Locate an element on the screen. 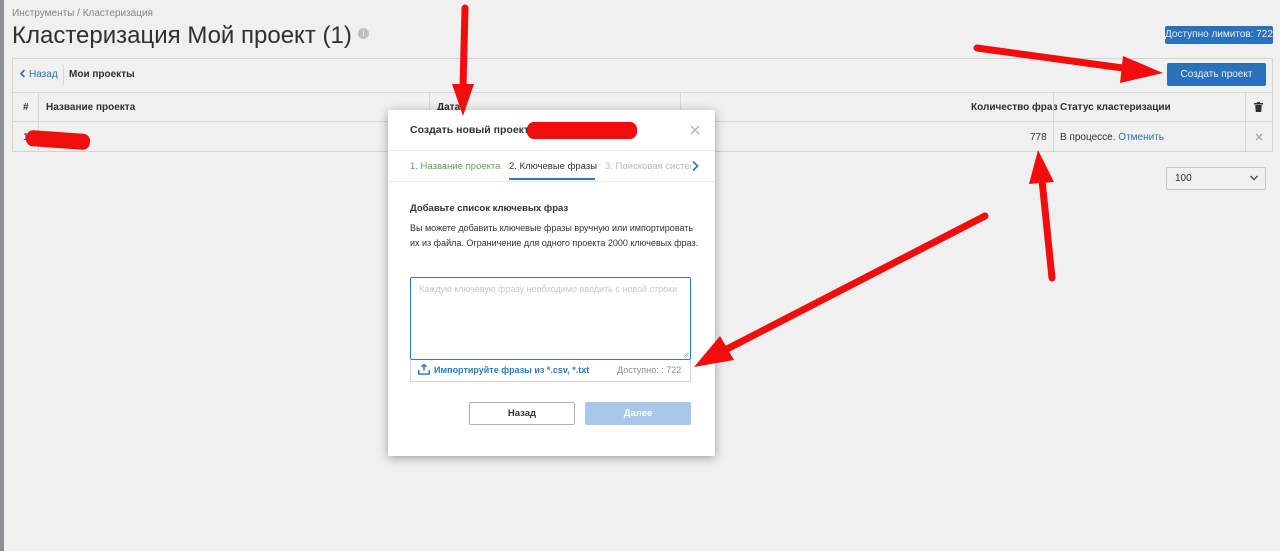 This screenshot has height=551, width=1280. keywords-textarea is located at coordinates (550, 318).